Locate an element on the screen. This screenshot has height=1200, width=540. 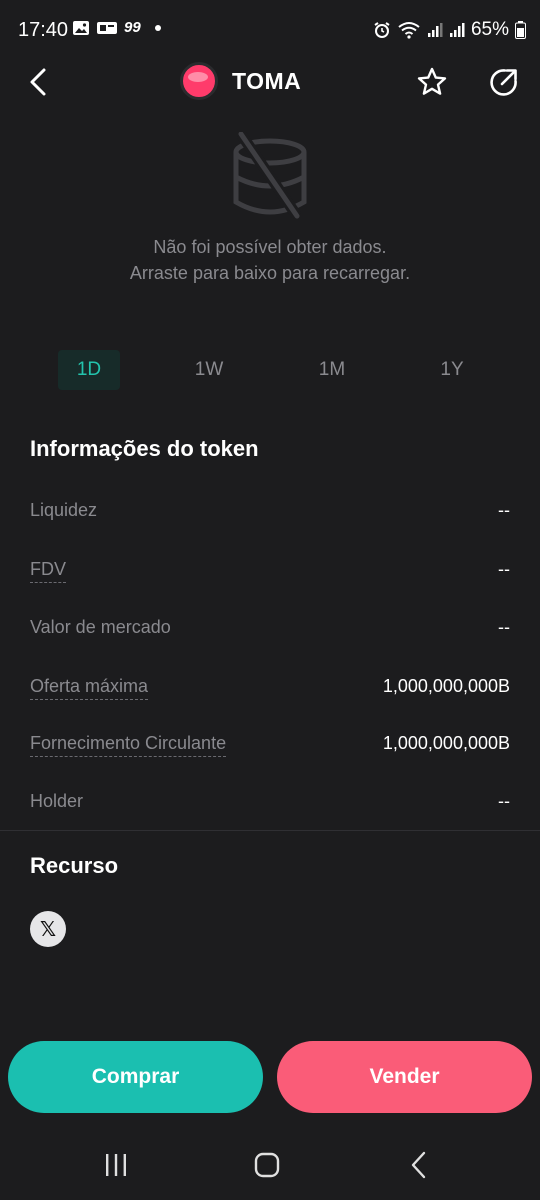
x-twitter-link: 𝕏 is located at coordinates (48, 929).